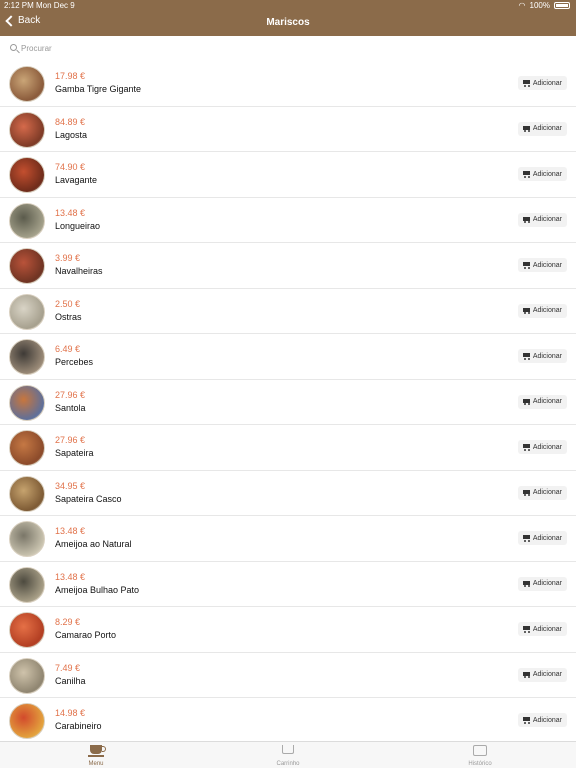 The image size is (576, 768). Describe the element at coordinates (74, 362) in the screenshot. I see `item-name: Percebes` at that location.